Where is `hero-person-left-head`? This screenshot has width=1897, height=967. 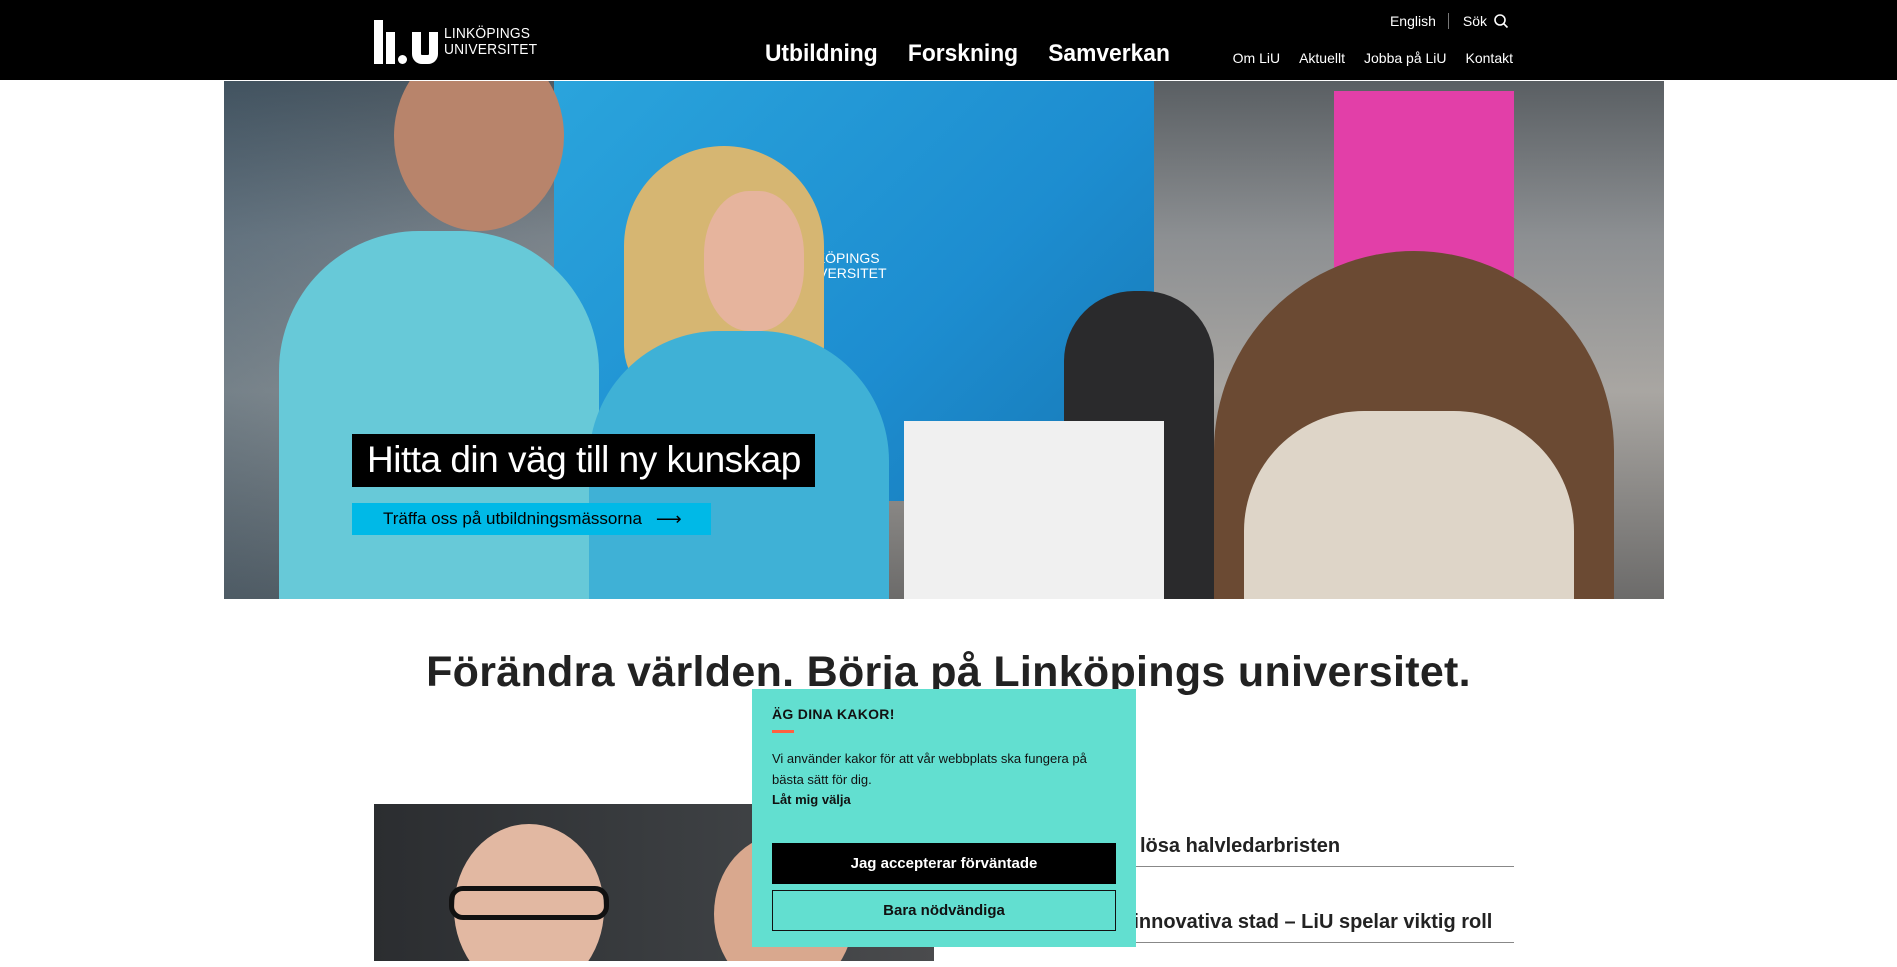
hero-person-left-head is located at coordinates (479, 156).